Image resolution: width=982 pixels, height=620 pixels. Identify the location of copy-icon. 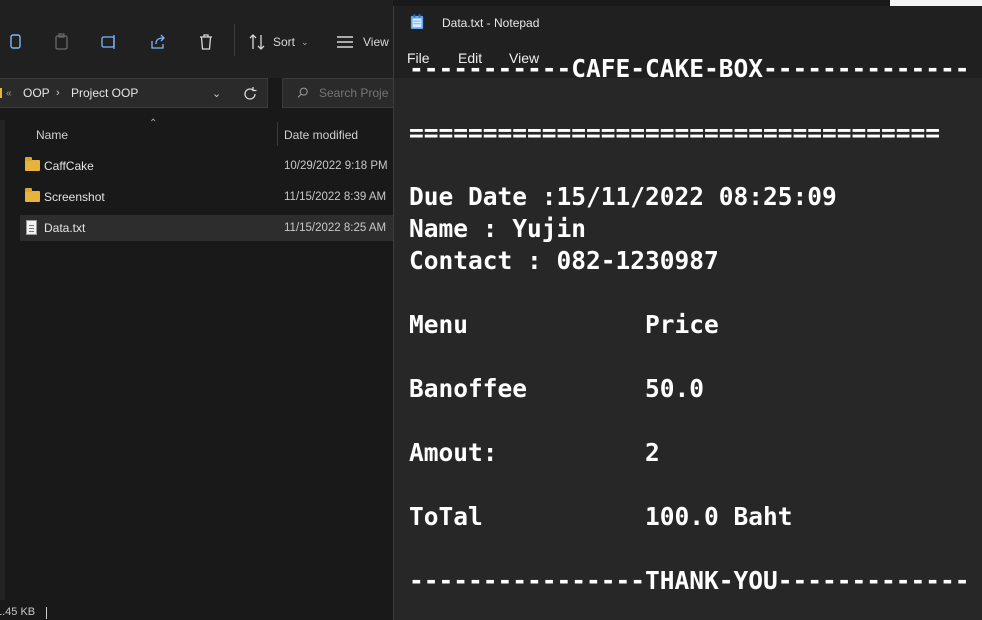
(15, 41).